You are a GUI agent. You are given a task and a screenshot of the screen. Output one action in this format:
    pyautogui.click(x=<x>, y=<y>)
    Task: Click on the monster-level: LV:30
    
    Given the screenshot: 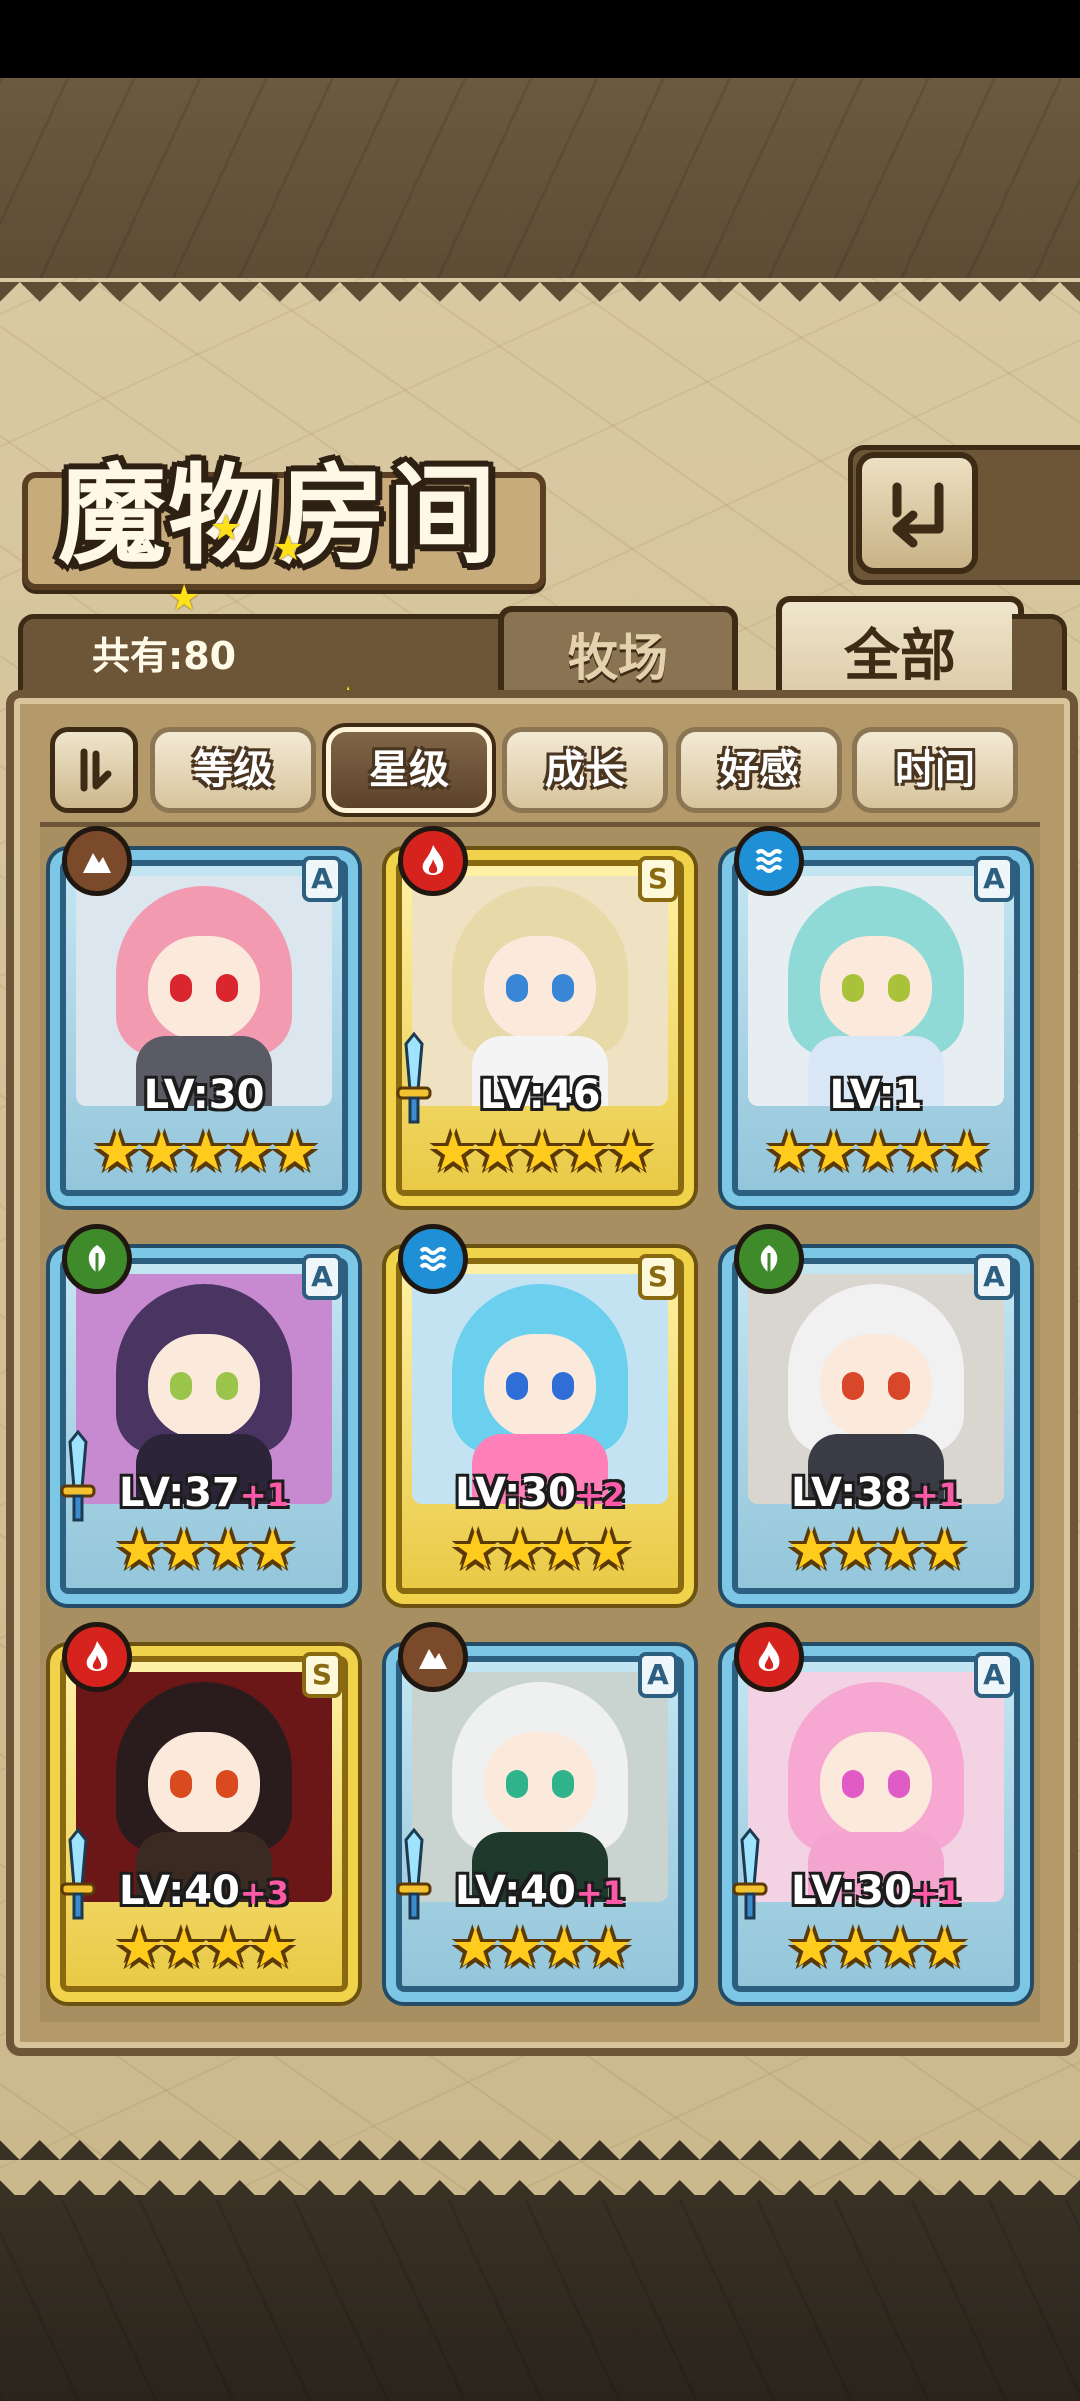 What is the action you would take?
    pyautogui.click(x=204, y=1095)
    